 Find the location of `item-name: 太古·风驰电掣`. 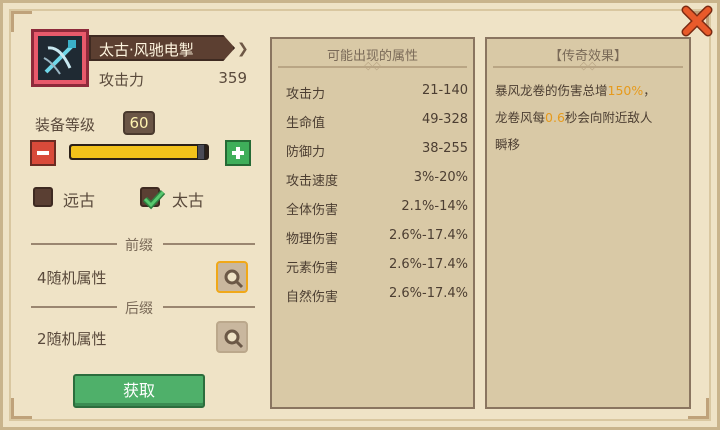

item-name: 太古·风驰电掣 is located at coordinates (146, 50).